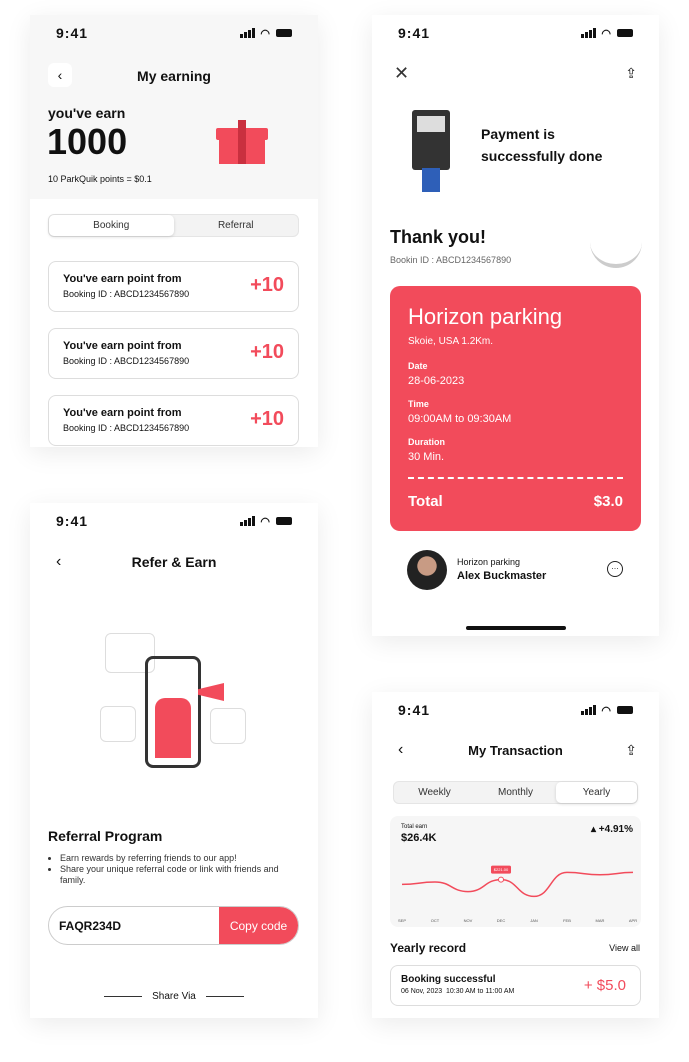  Describe the element at coordinates (242, 142) in the screenshot. I see `gift-icon` at that location.